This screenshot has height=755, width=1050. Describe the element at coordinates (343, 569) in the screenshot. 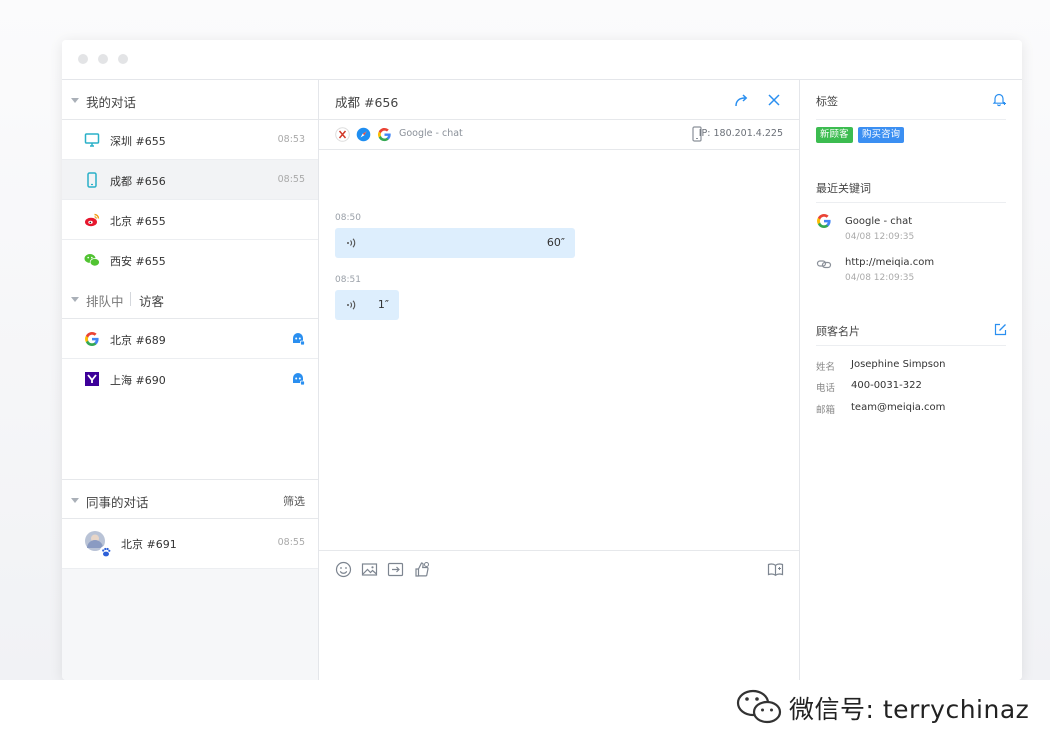

I see `emoji-icon` at that location.